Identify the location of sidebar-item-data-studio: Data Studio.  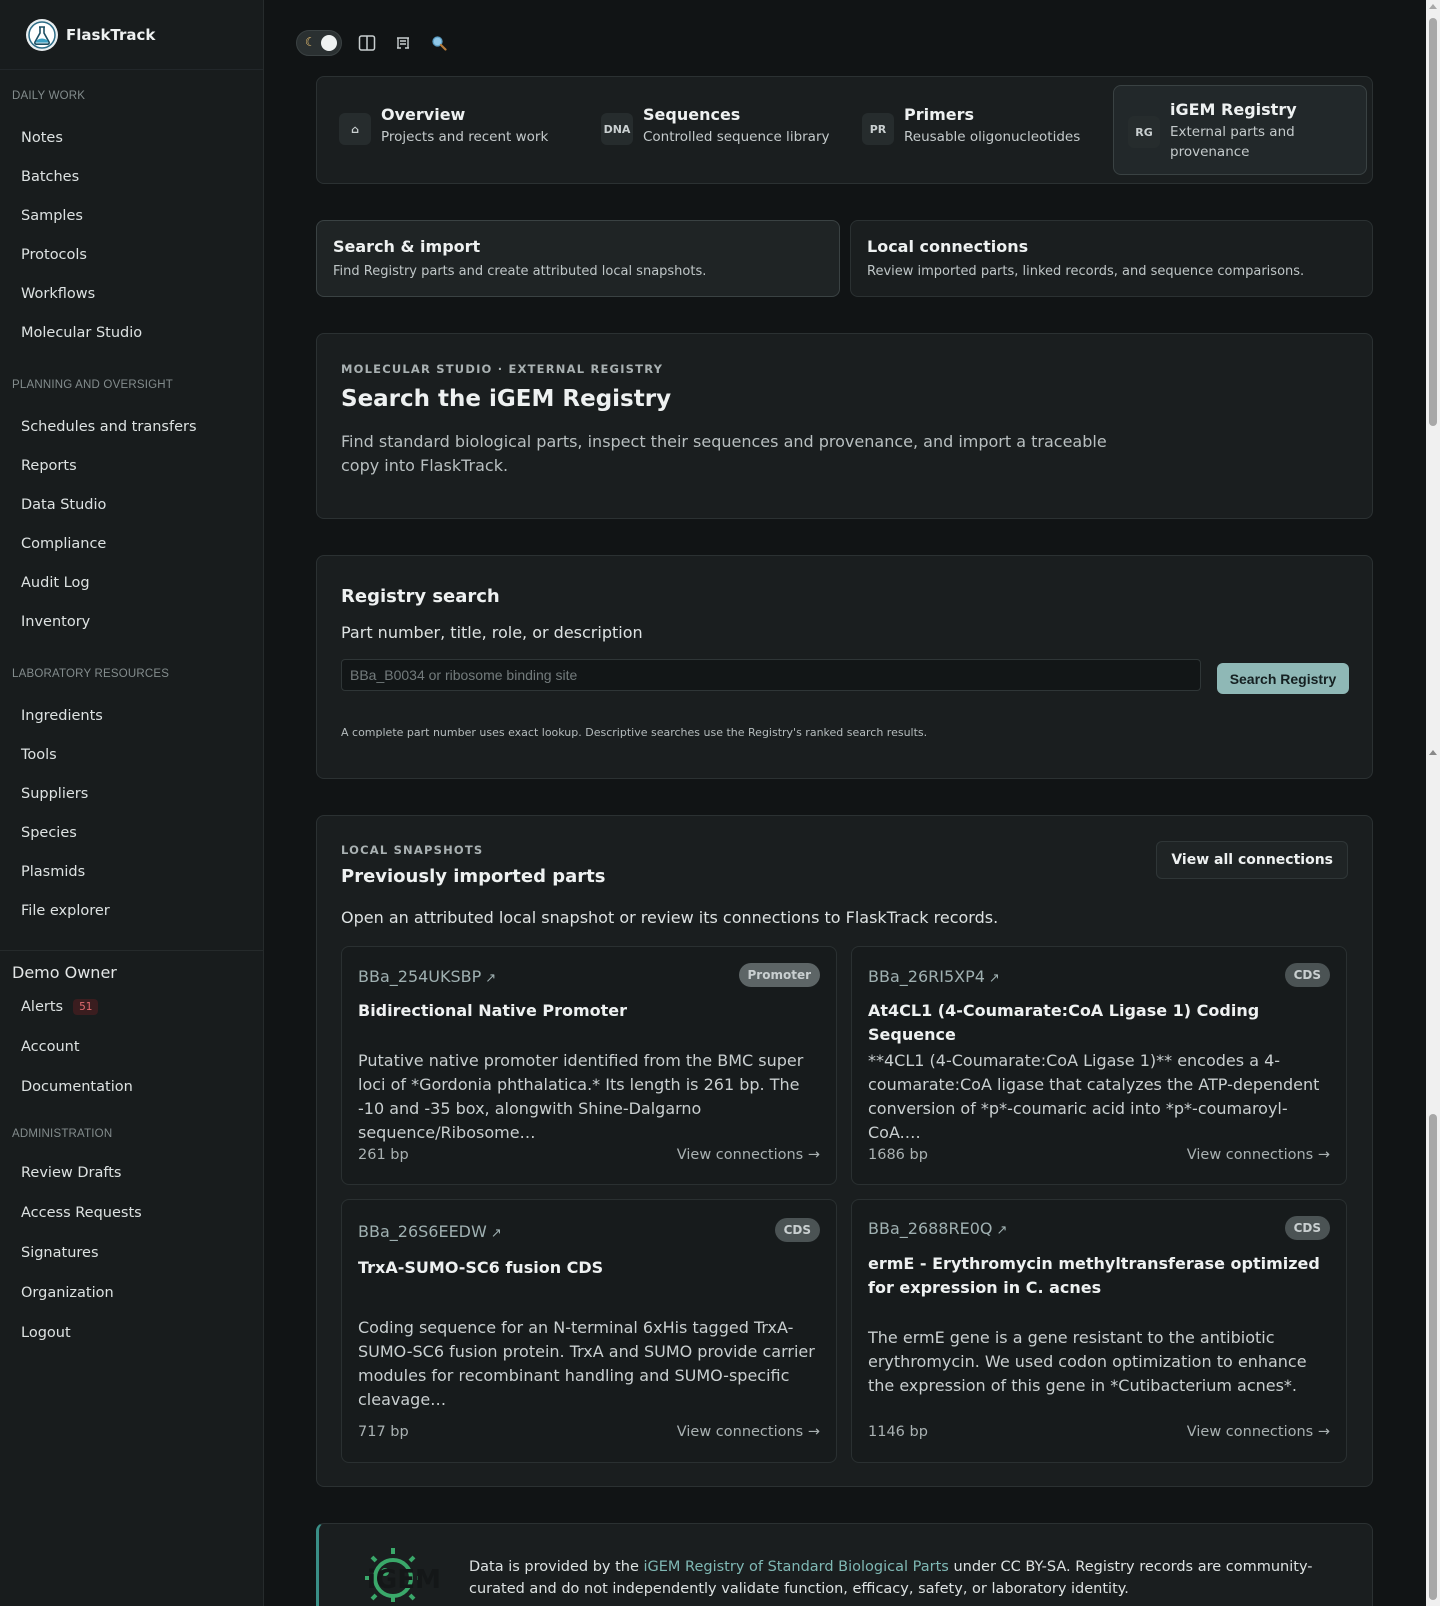
(132, 504).